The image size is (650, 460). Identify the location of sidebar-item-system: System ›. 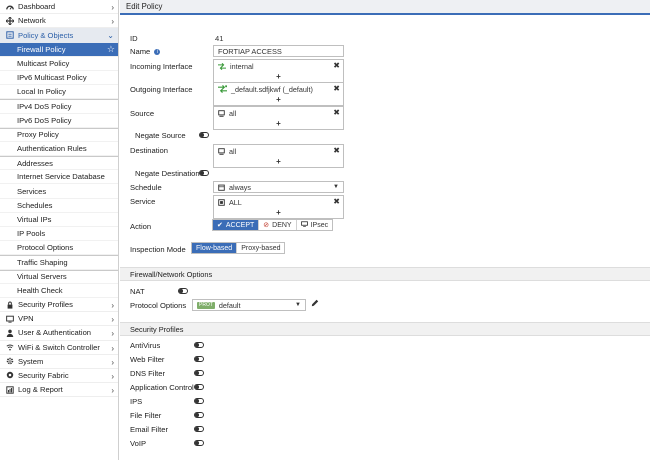
(59, 362).